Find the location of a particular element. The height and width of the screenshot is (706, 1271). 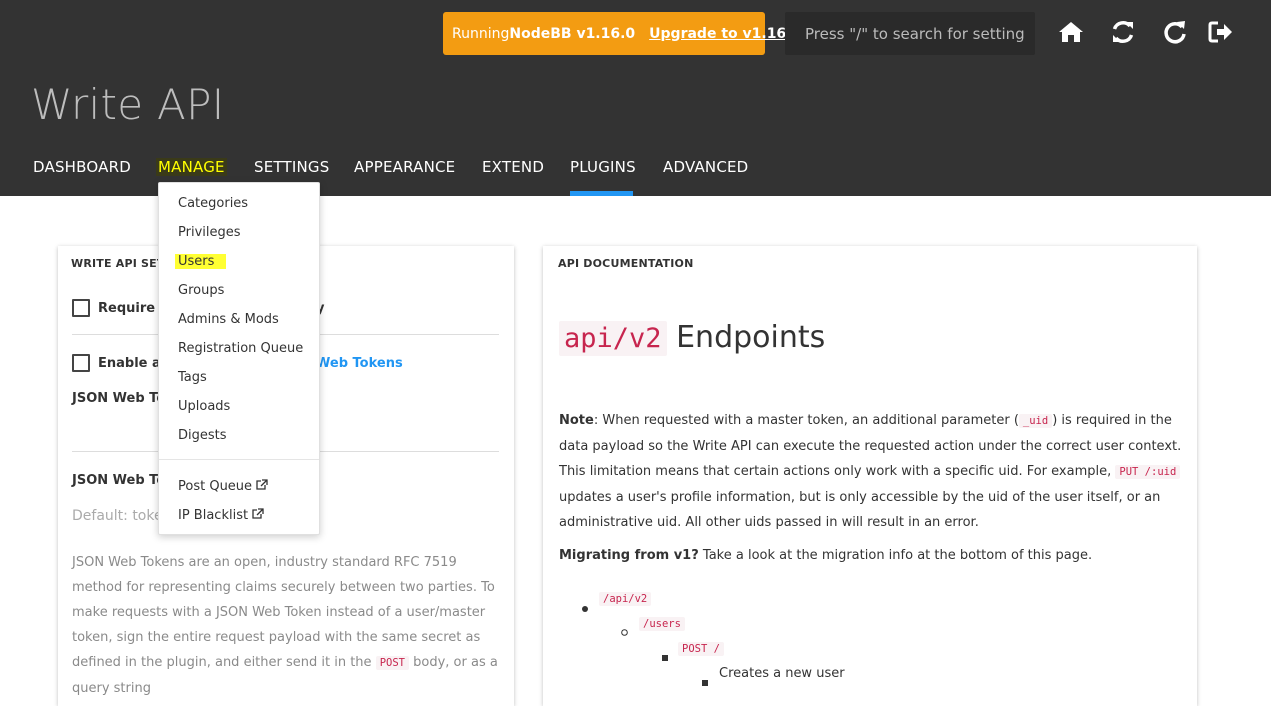

menu-divider is located at coordinates (239, 459).